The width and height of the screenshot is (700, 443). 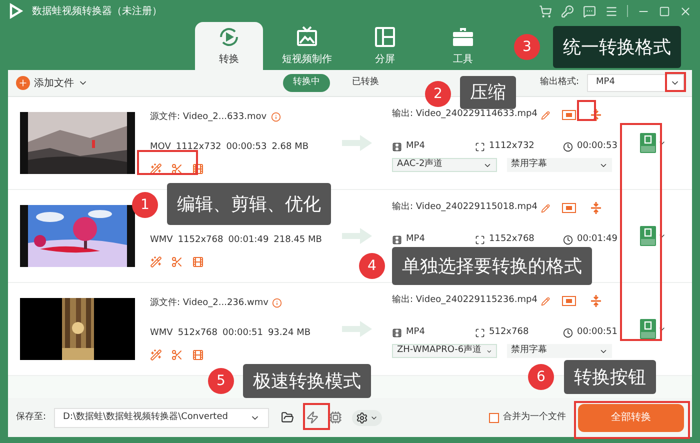 What do you see at coordinates (610, 377) in the screenshot?
I see `callout-label: 转换按钮` at bounding box center [610, 377].